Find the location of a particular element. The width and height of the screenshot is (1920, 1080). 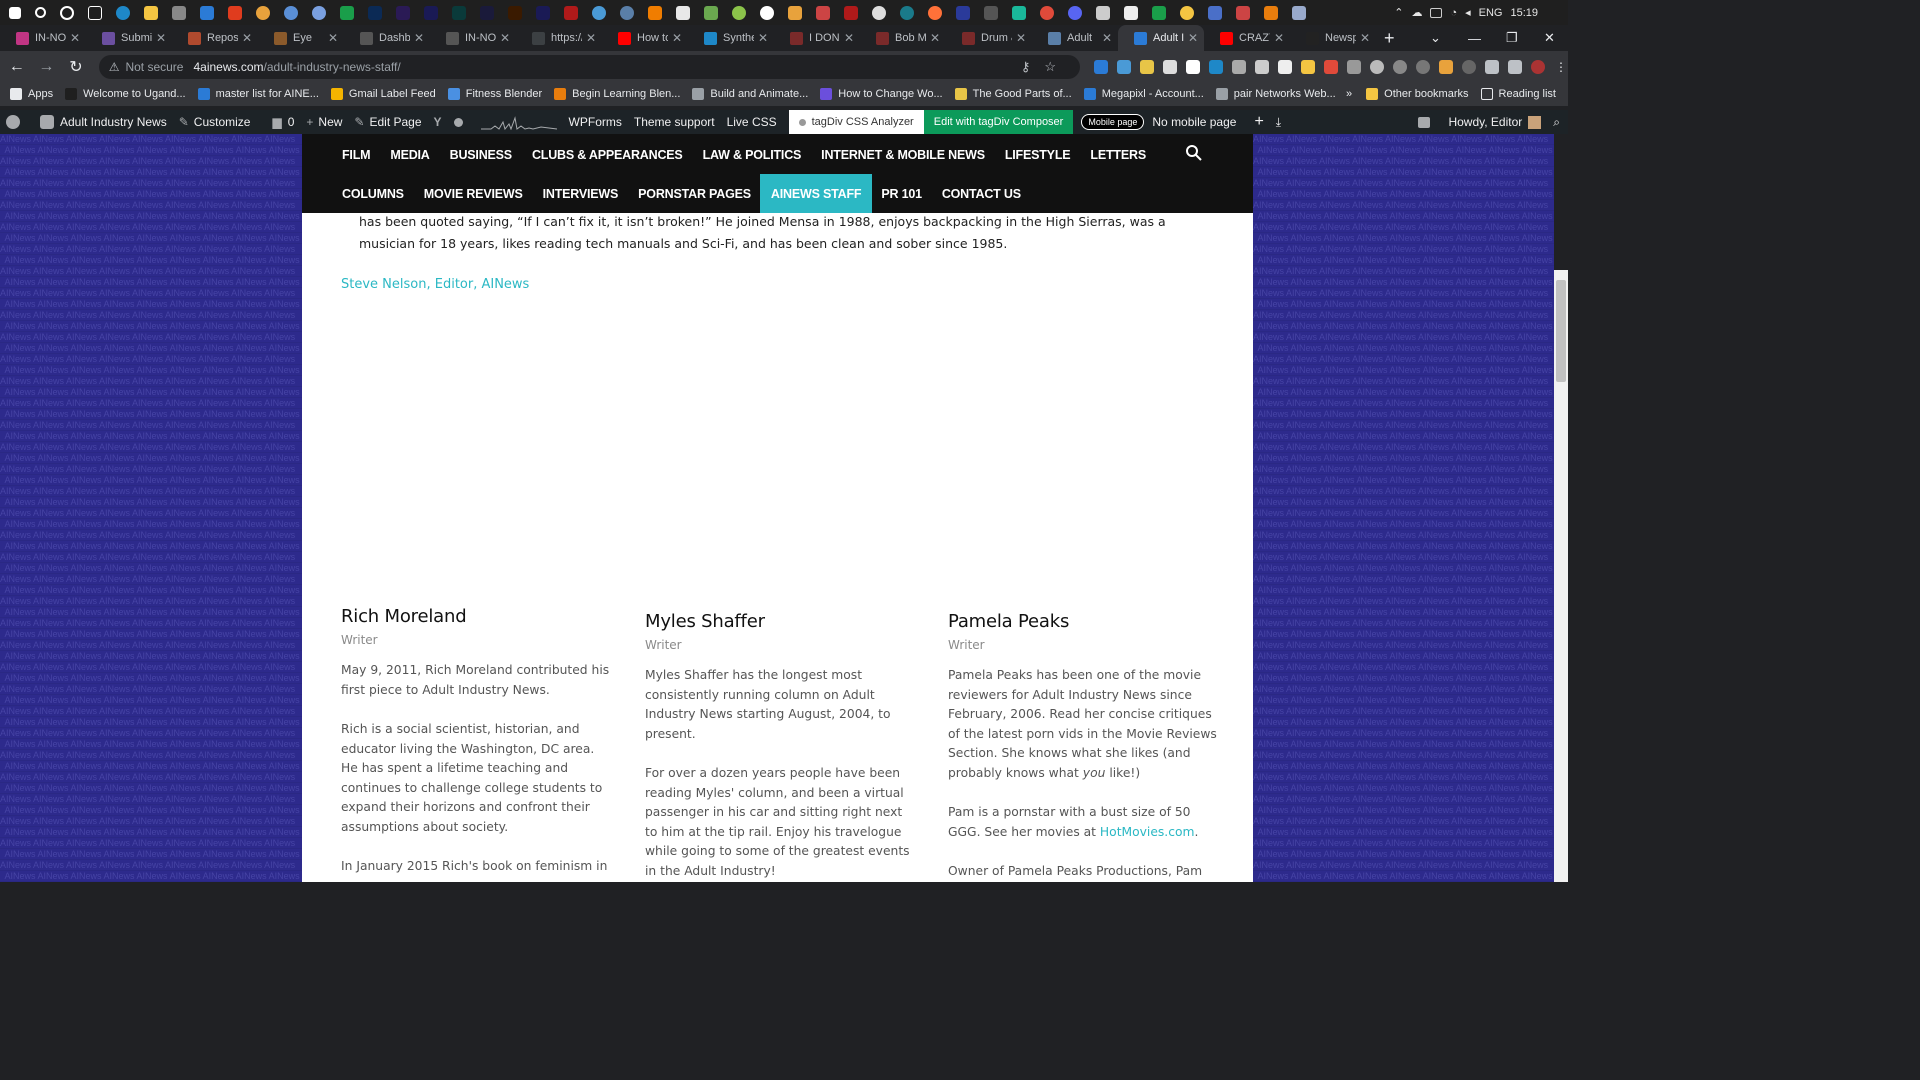

search-icon is located at coordinates (1194, 153).